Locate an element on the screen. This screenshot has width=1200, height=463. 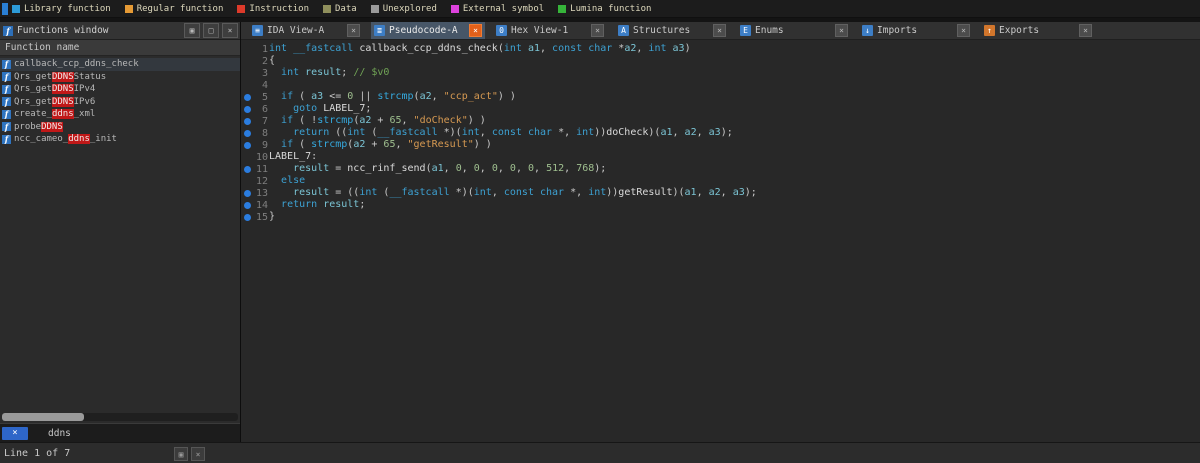
filter-row: × ddns is located at coordinates (120, 432).